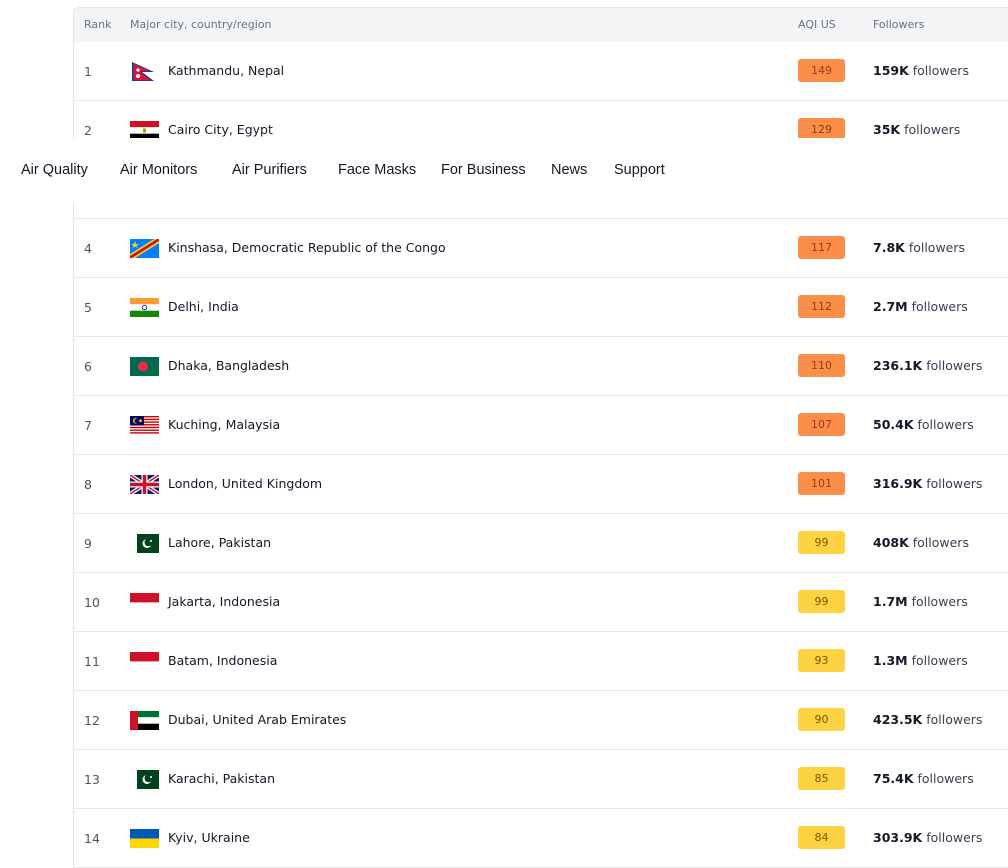 The width and height of the screenshot is (1008, 868). What do you see at coordinates (226, 70) in the screenshot?
I see `city-link: Kathmandu, Nepal` at bounding box center [226, 70].